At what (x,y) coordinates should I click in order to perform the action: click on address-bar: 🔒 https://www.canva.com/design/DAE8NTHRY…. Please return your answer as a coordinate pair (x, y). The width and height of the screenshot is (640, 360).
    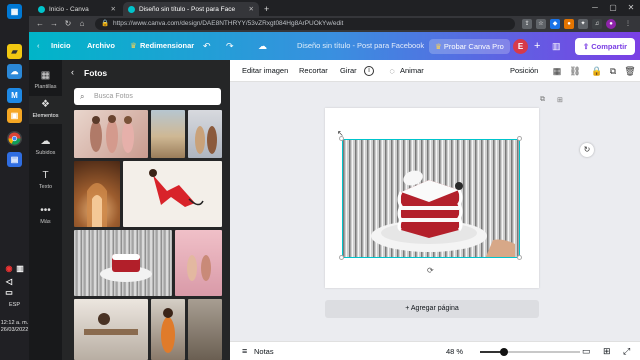
    Looking at the image, I should click on (305, 24).